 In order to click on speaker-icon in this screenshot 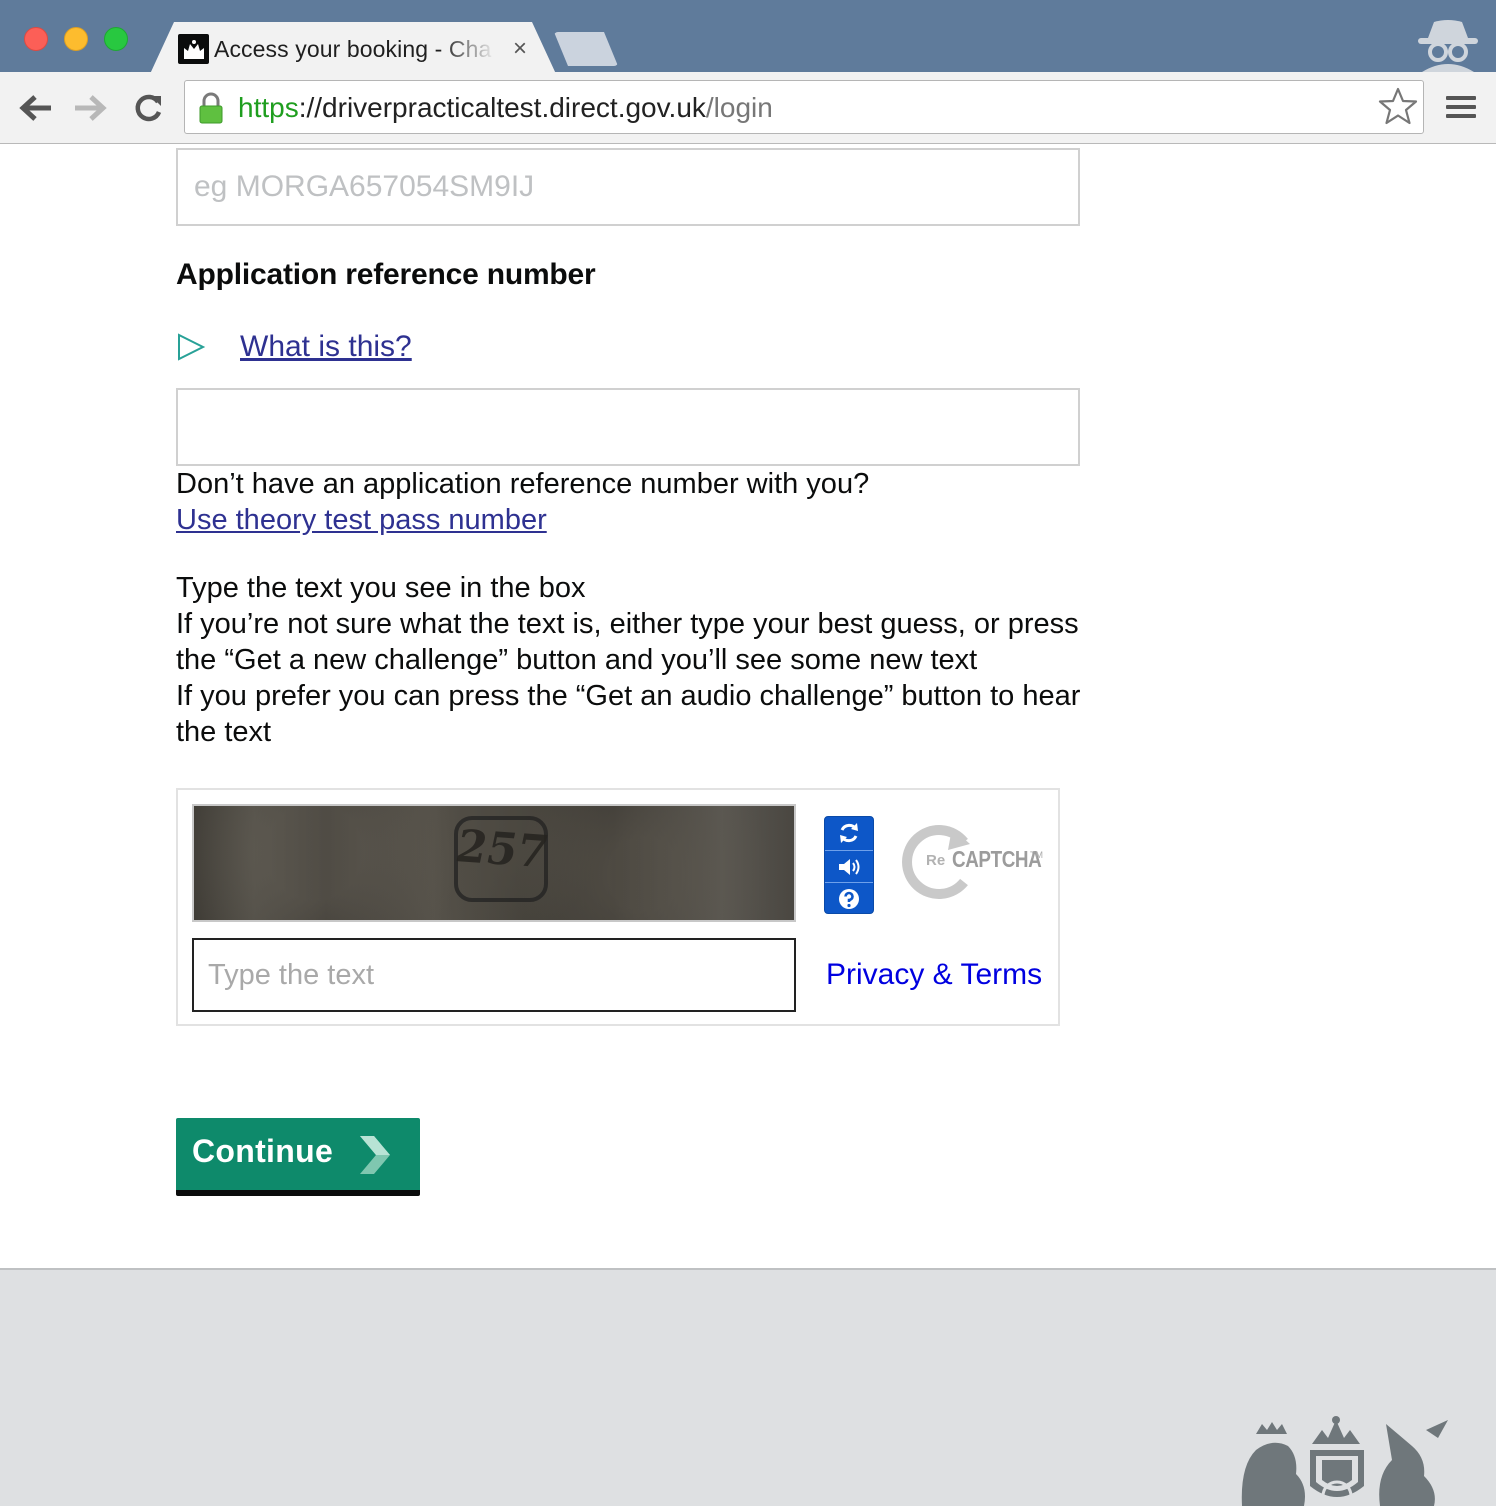, I will do `click(849, 866)`.